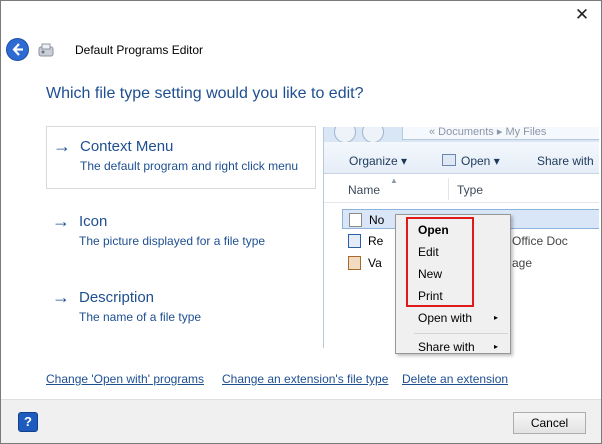  I want to click on column-separator, so click(448, 189).